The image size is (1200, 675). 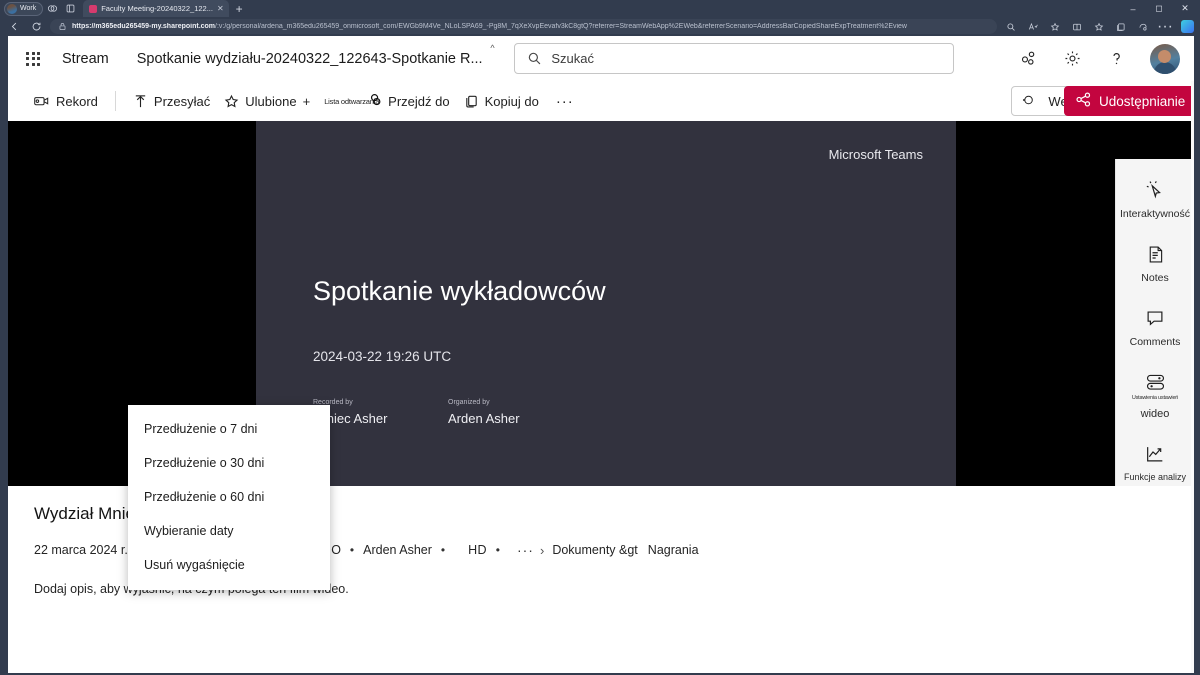 What do you see at coordinates (229, 463) in the screenshot?
I see `menu-item-extend-30: Przedłużenie o 30 dni` at bounding box center [229, 463].